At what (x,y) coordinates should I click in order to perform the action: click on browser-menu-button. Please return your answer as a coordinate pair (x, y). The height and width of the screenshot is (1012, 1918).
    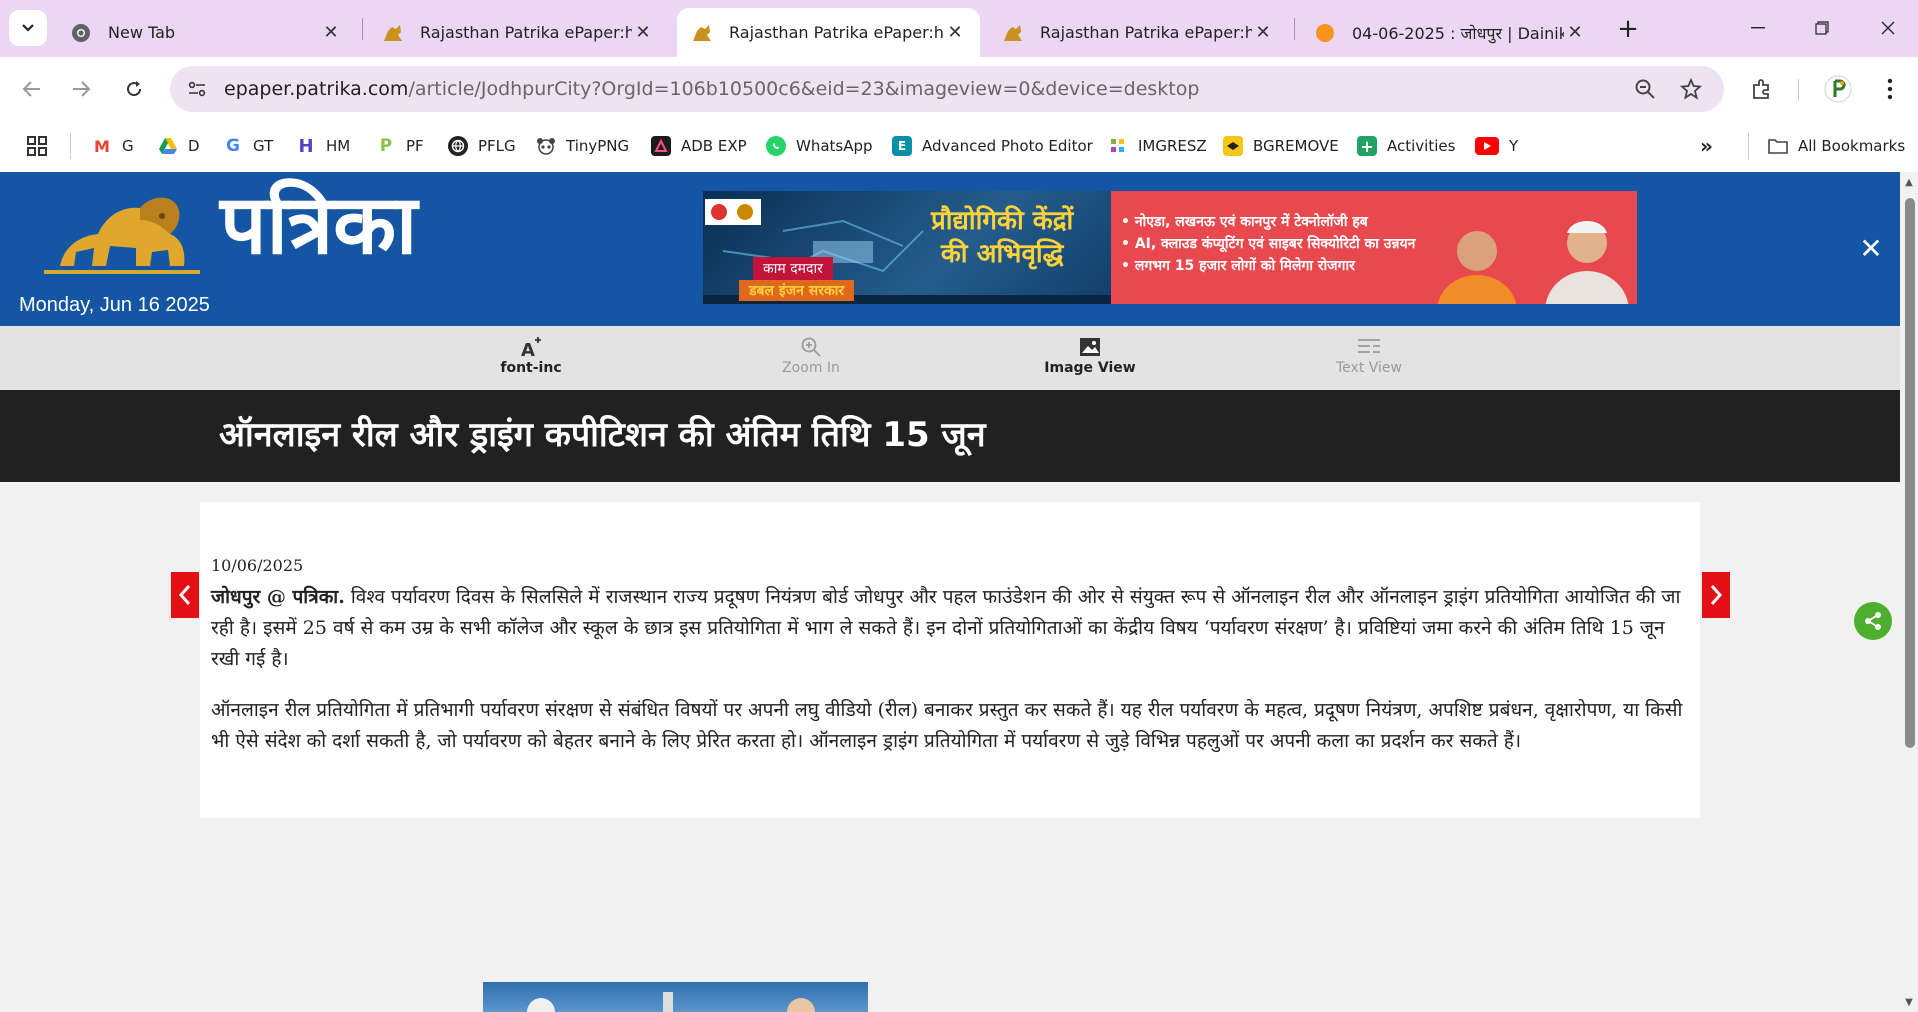
    Looking at the image, I should click on (1890, 89).